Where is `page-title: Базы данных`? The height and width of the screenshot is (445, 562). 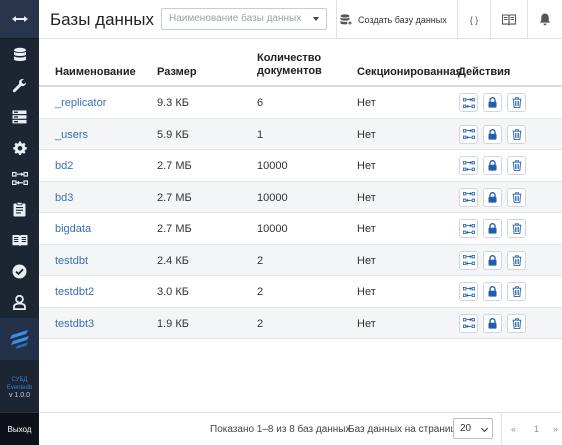 page-title: Базы данных is located at coordinates (102, 19).